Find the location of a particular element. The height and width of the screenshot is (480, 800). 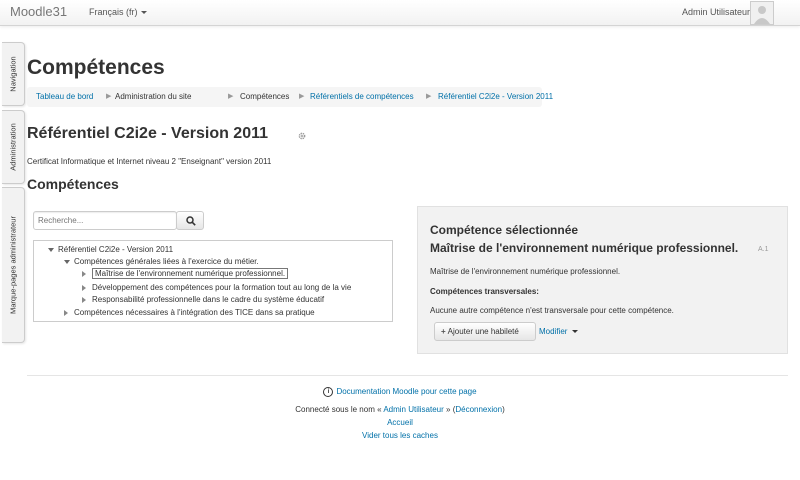

selected-heading: Compétence sélectionnée is located at coordinates (504, 230).